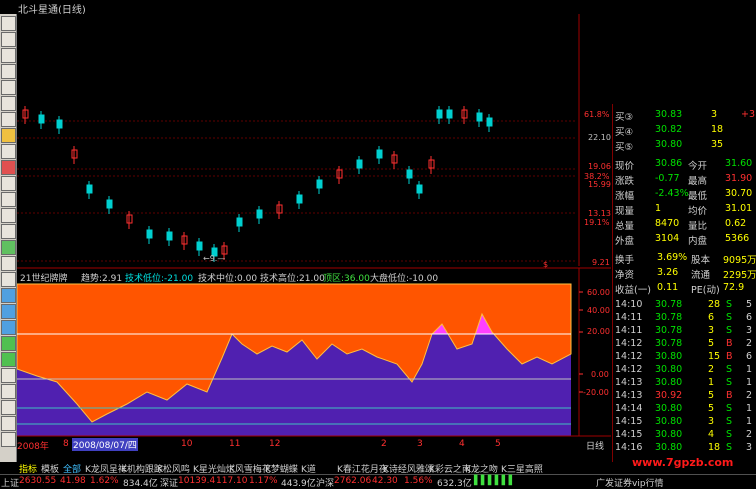  What do you see at coordinates (749, 317) in the screenshot?
I see `trade-count: 6` at bounding box center [749, 317].